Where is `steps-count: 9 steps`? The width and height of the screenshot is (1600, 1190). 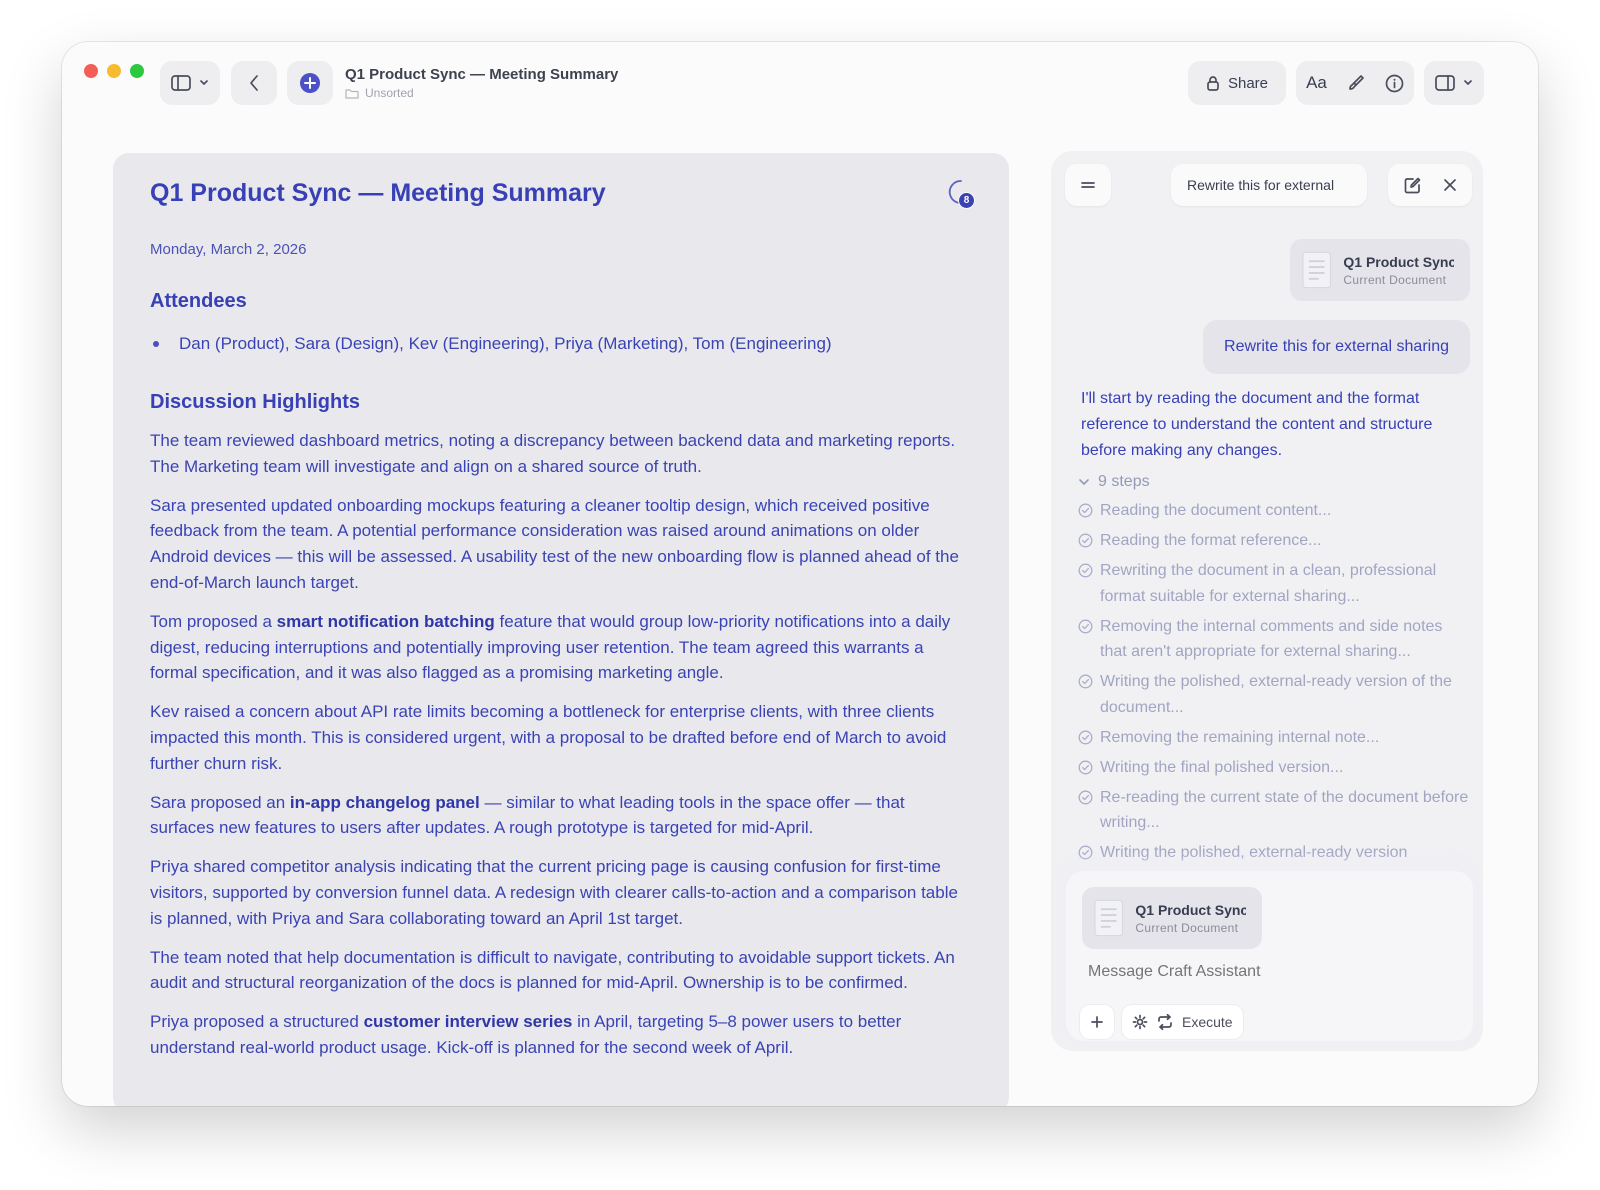 steps-count: 9 steps is located at coordinates (1124, 481).